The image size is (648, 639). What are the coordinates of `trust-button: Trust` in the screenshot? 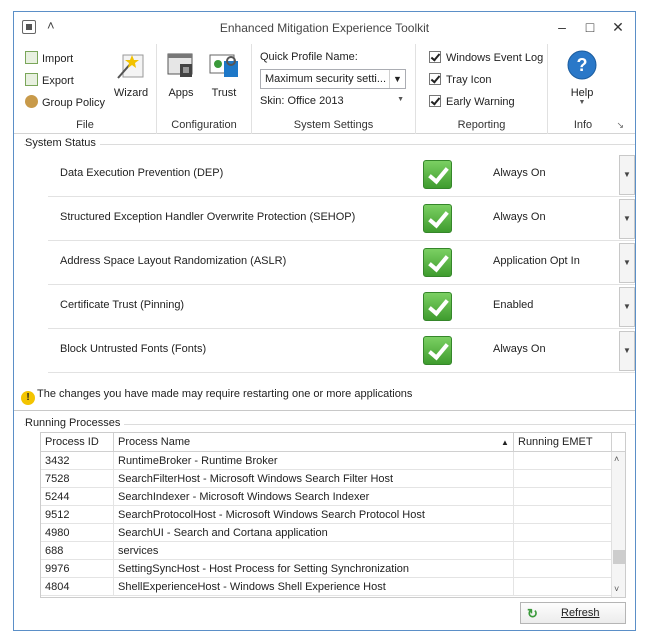 It's located at (224, 74).